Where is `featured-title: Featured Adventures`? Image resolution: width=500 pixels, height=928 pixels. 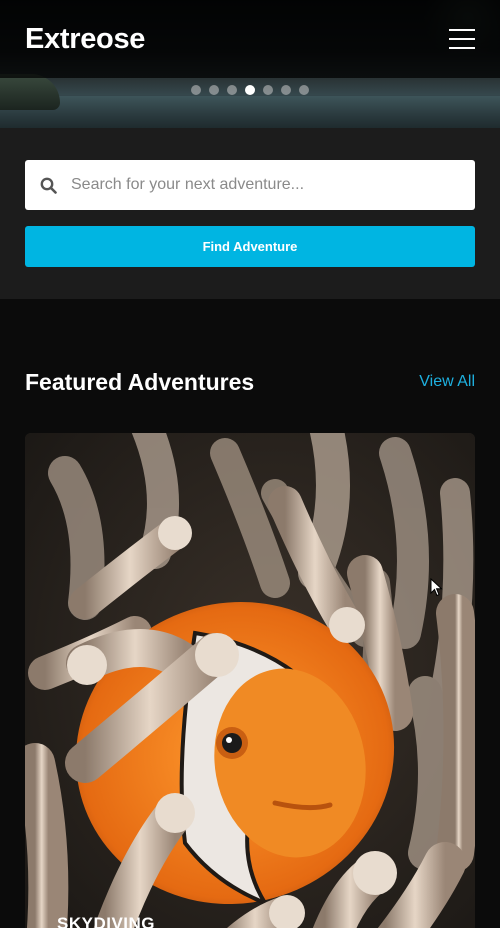 featured-title: Featured Adventures is located at coordinates (140, 381).